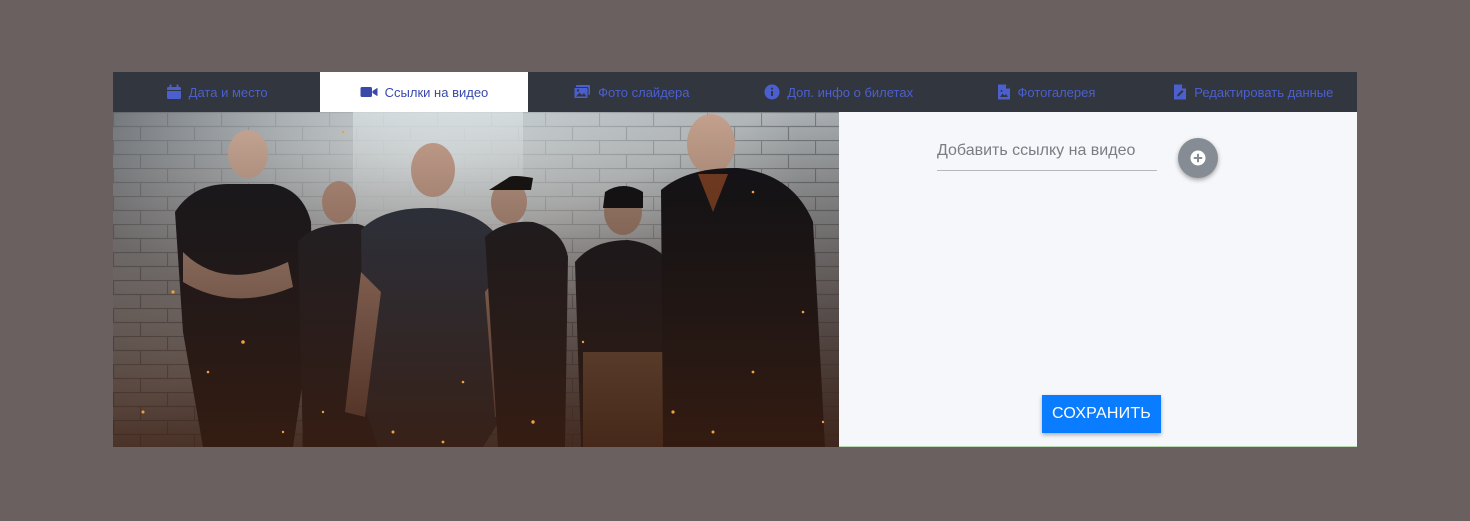 Image resolution: width=1470 pixels, height=521 pixels. I want to click on tab-photo-gallery: Фотогалерея, so click(1045, 92).